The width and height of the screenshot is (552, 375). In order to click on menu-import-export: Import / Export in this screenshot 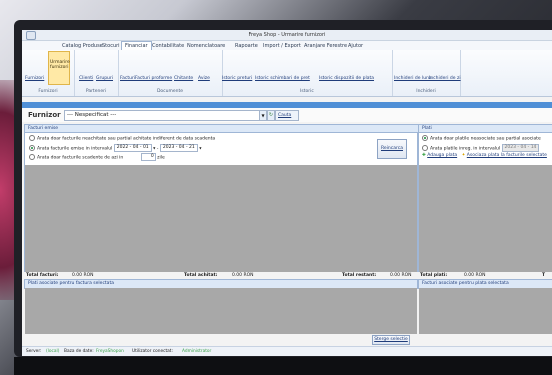, I will do `click(282, 46)`.